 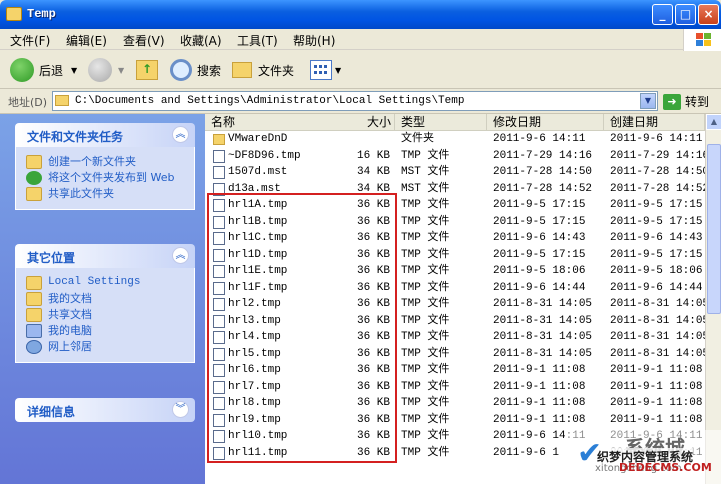 I want to click on panel-title: 其它位置, so click(x=51, y=258).